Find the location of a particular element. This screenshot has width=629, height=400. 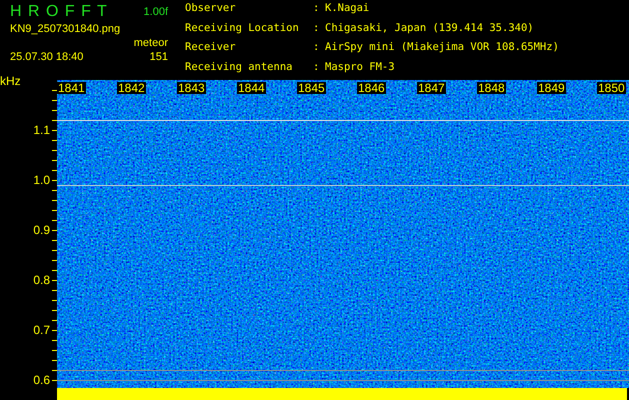

time-label: 1843 is located at coordinates (191, 88).